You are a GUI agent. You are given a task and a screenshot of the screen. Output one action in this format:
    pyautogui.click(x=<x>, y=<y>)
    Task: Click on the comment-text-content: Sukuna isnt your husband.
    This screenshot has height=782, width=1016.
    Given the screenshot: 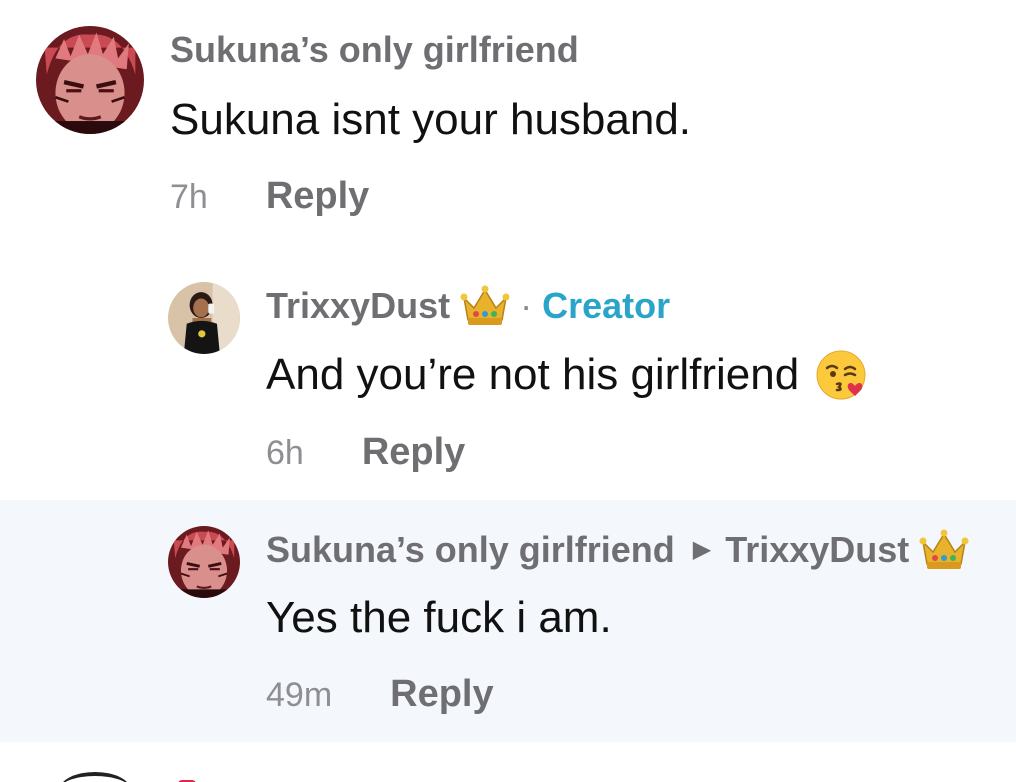 What is the action you would take?
    pyautogui.click(x=431, y=119)
    